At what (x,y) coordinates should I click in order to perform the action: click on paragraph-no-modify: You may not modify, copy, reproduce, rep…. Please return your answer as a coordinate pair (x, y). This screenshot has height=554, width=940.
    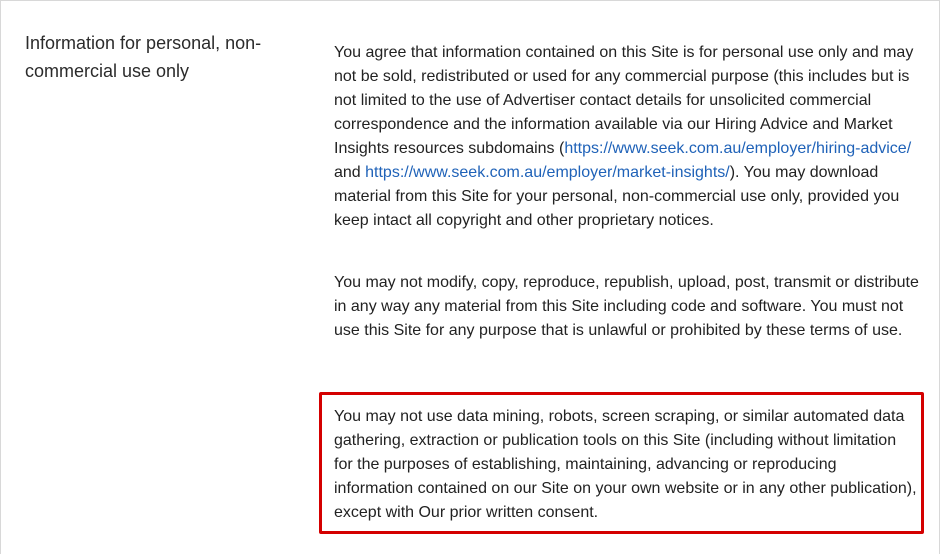
    Looking at the image, I should click on (626, 306).